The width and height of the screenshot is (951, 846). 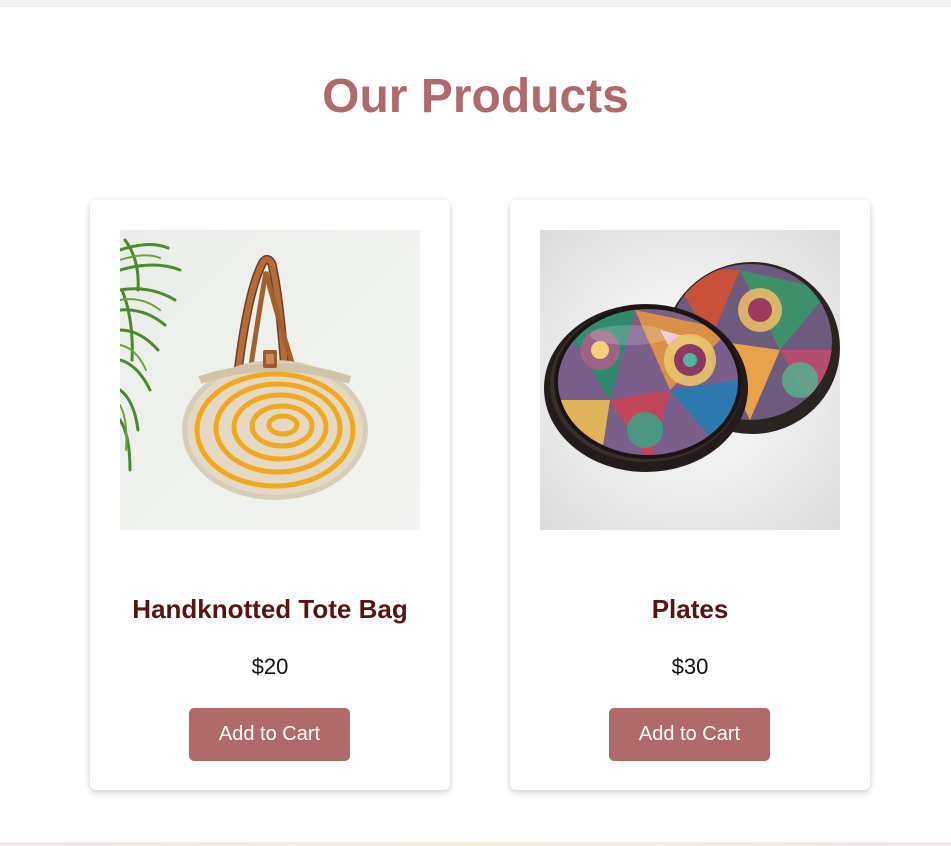 What do you see at coordinates (690, 609) in the screenshot?
I see `product-name: Plates` at bounding box center [690, 609].